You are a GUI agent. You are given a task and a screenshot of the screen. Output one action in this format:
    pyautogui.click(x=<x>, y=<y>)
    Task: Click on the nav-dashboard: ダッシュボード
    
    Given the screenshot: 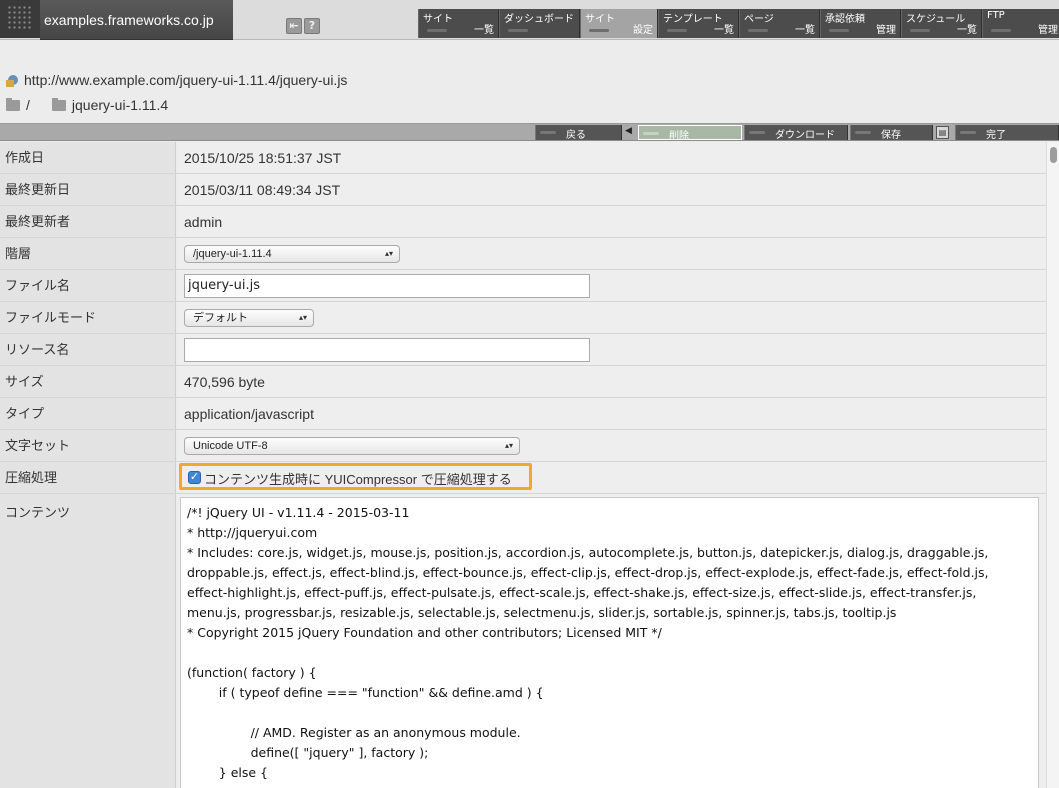 What is the action you would take?
    pyautogui.click(x=539, y=23)
    